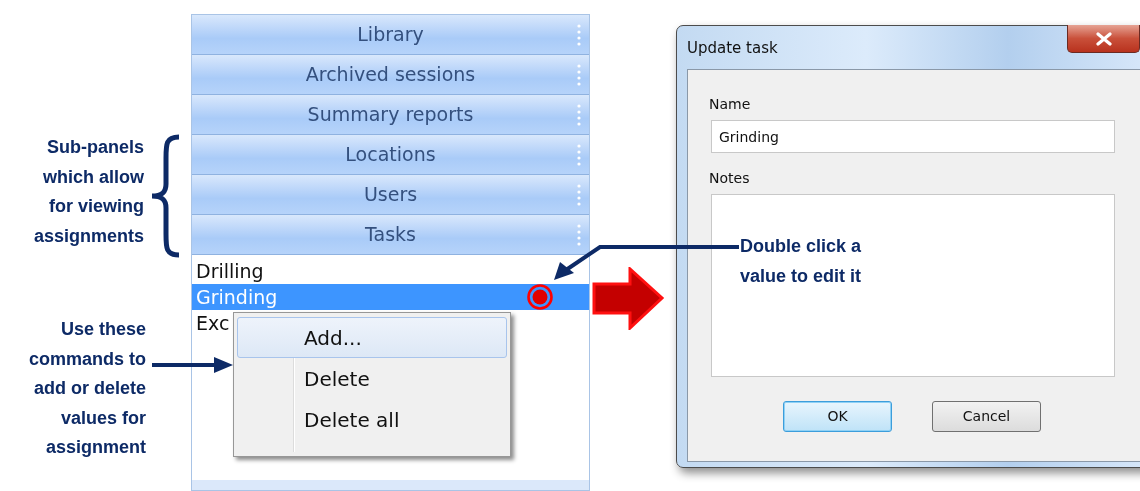 This screenshot has width=1140, height=491. I want to click on dialog-button: OK, so click(837, 416).